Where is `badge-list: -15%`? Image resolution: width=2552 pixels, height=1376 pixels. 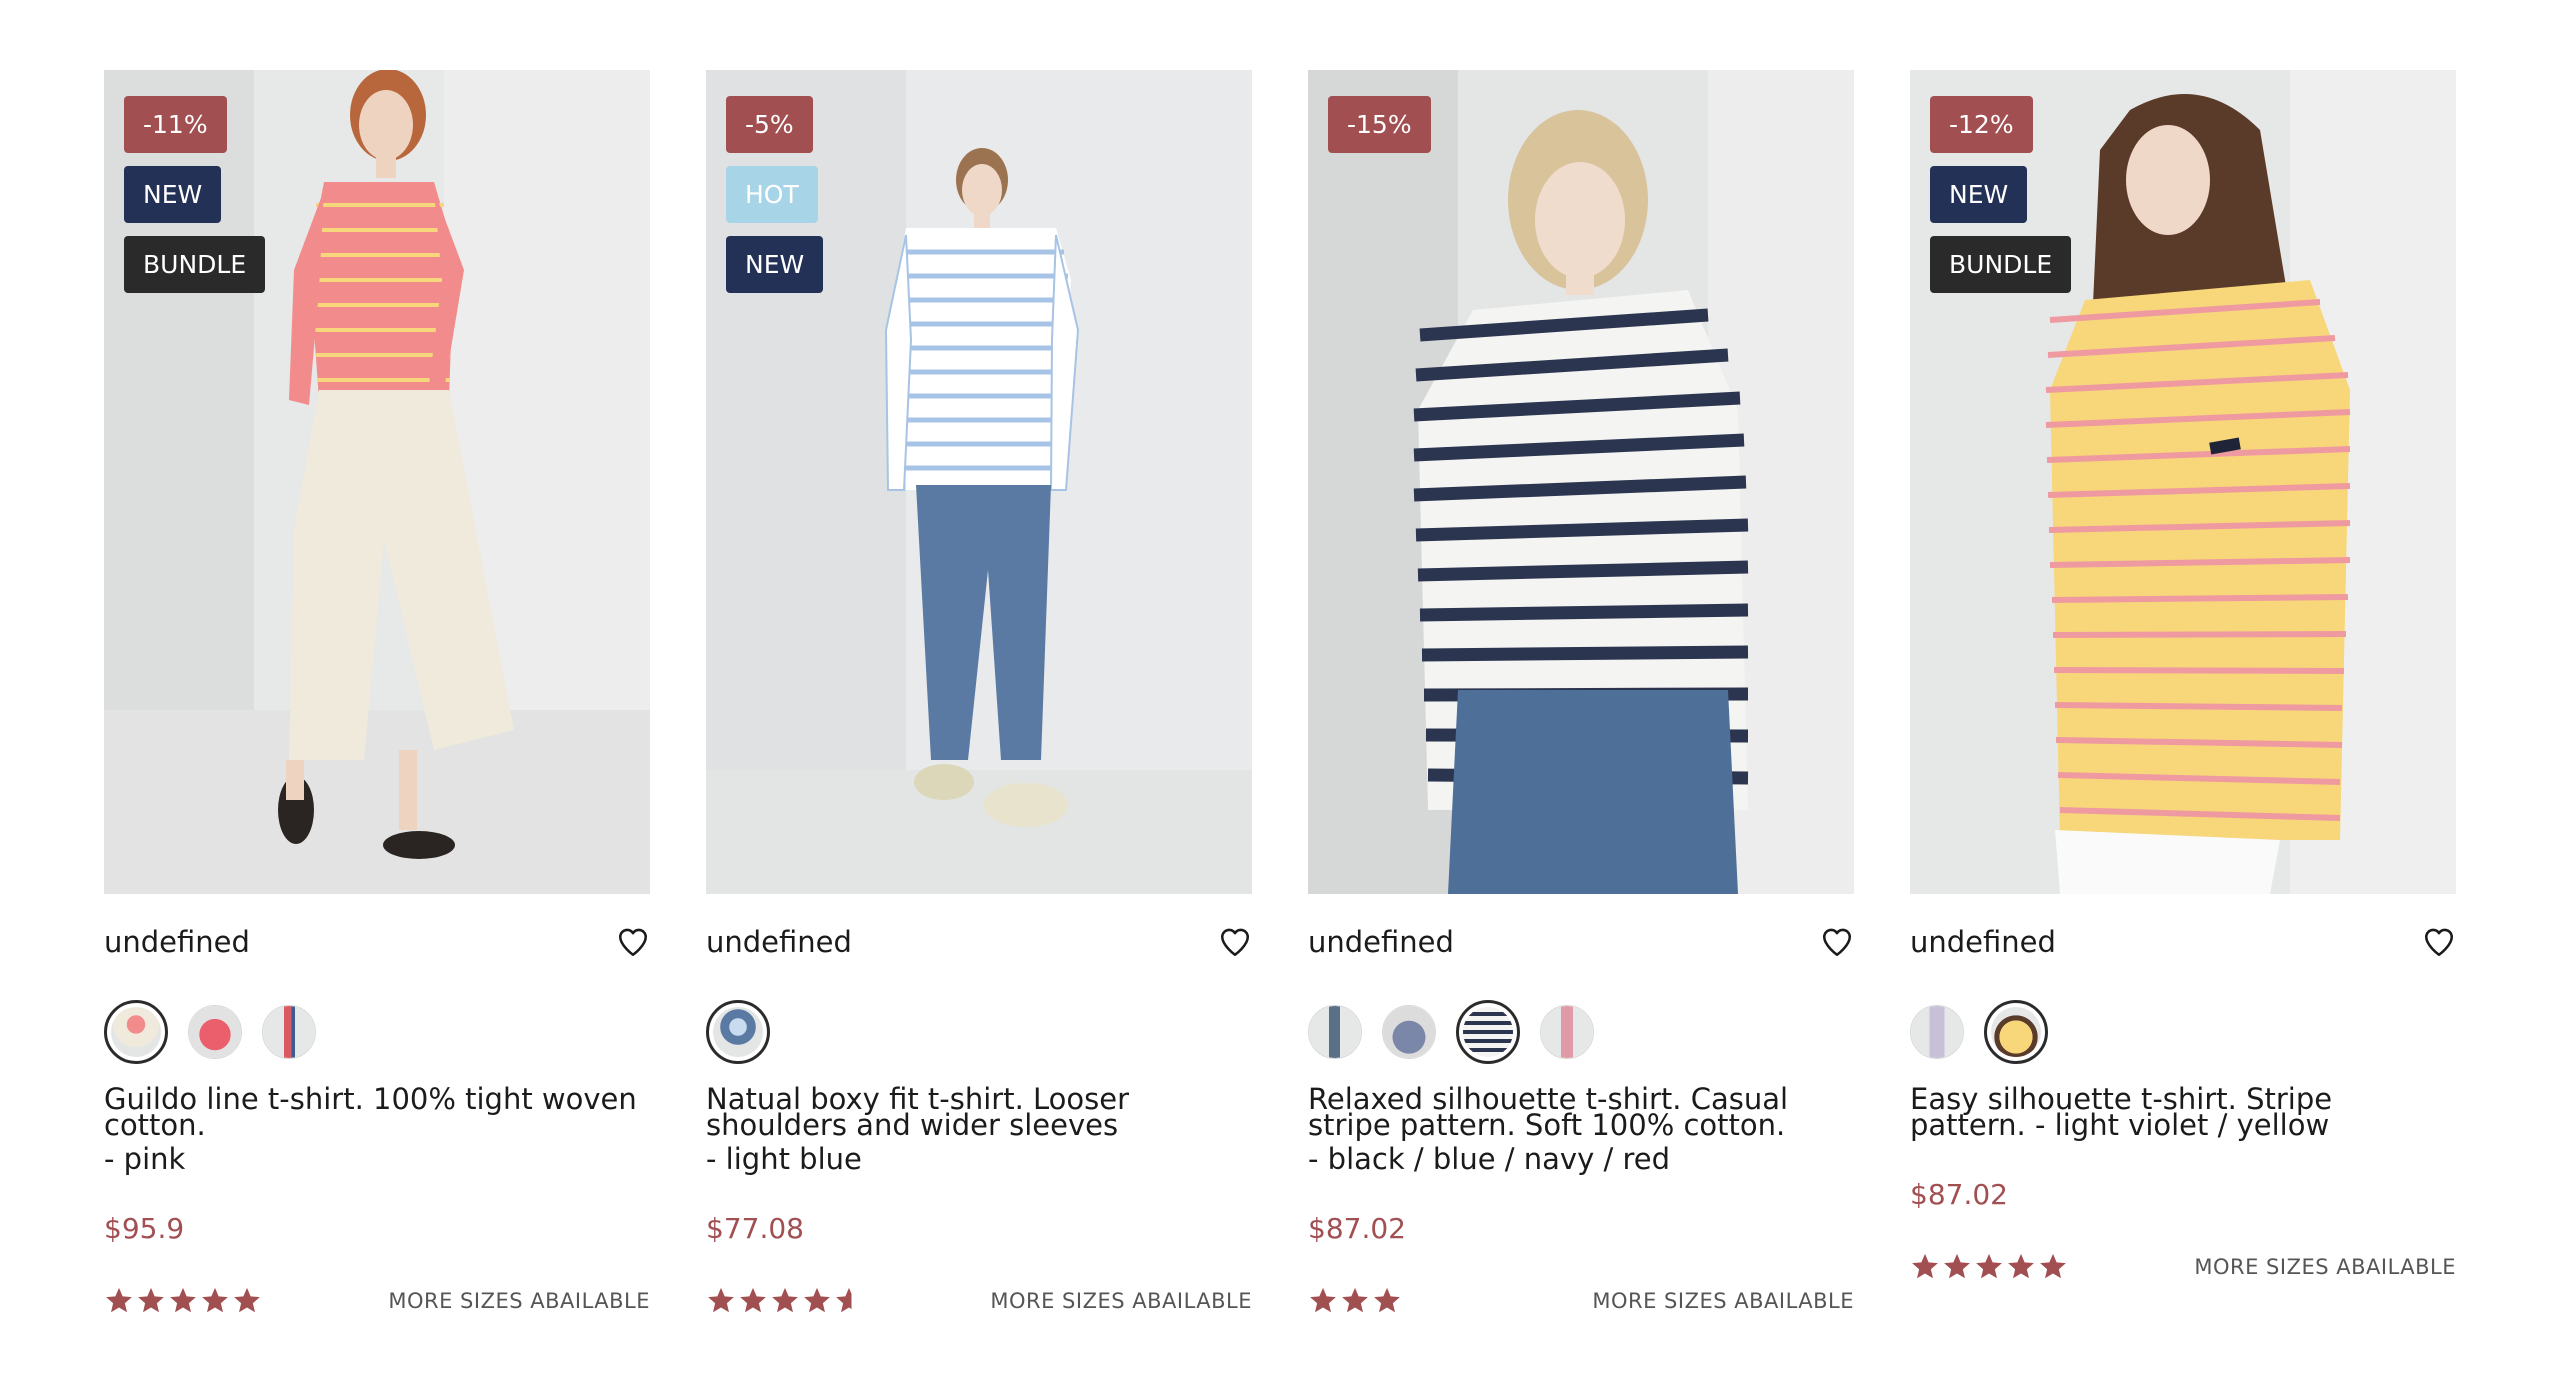 badge-list: -15% is located at coordinates (1379, 124).